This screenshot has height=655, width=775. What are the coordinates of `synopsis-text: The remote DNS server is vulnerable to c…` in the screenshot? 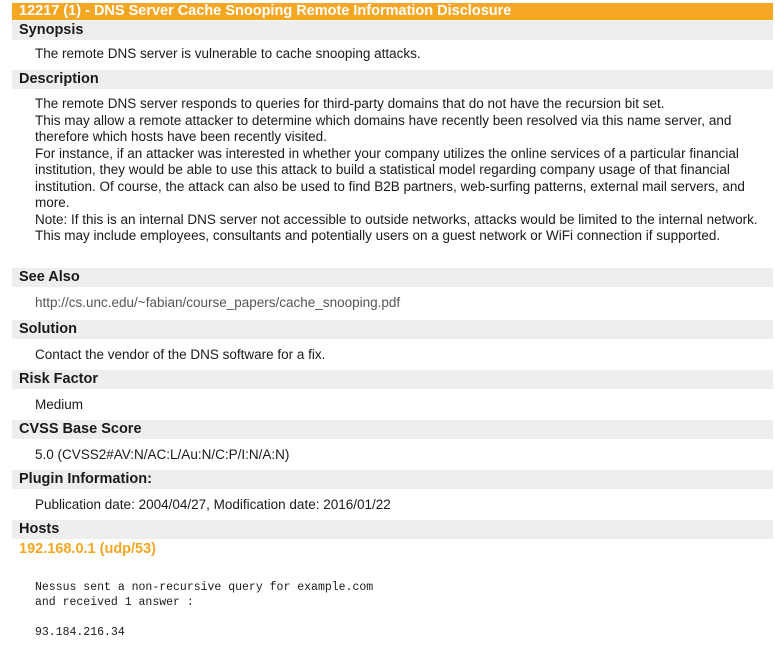 It's located at (228, 53).